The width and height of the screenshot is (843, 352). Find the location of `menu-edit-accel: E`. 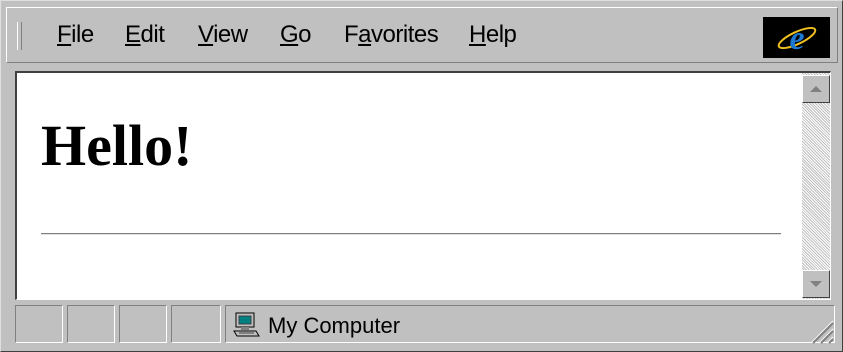

menu-edit-accel: E is located at coordinates (133, 34).